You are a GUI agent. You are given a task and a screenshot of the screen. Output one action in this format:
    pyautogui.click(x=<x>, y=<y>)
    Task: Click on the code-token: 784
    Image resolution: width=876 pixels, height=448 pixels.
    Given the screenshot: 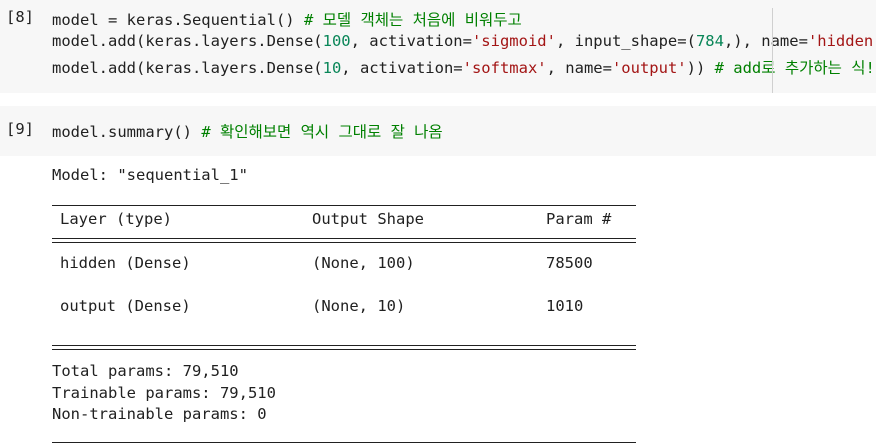 What is the action you would take?
    pyautogui.click(x=709, y=41)
    